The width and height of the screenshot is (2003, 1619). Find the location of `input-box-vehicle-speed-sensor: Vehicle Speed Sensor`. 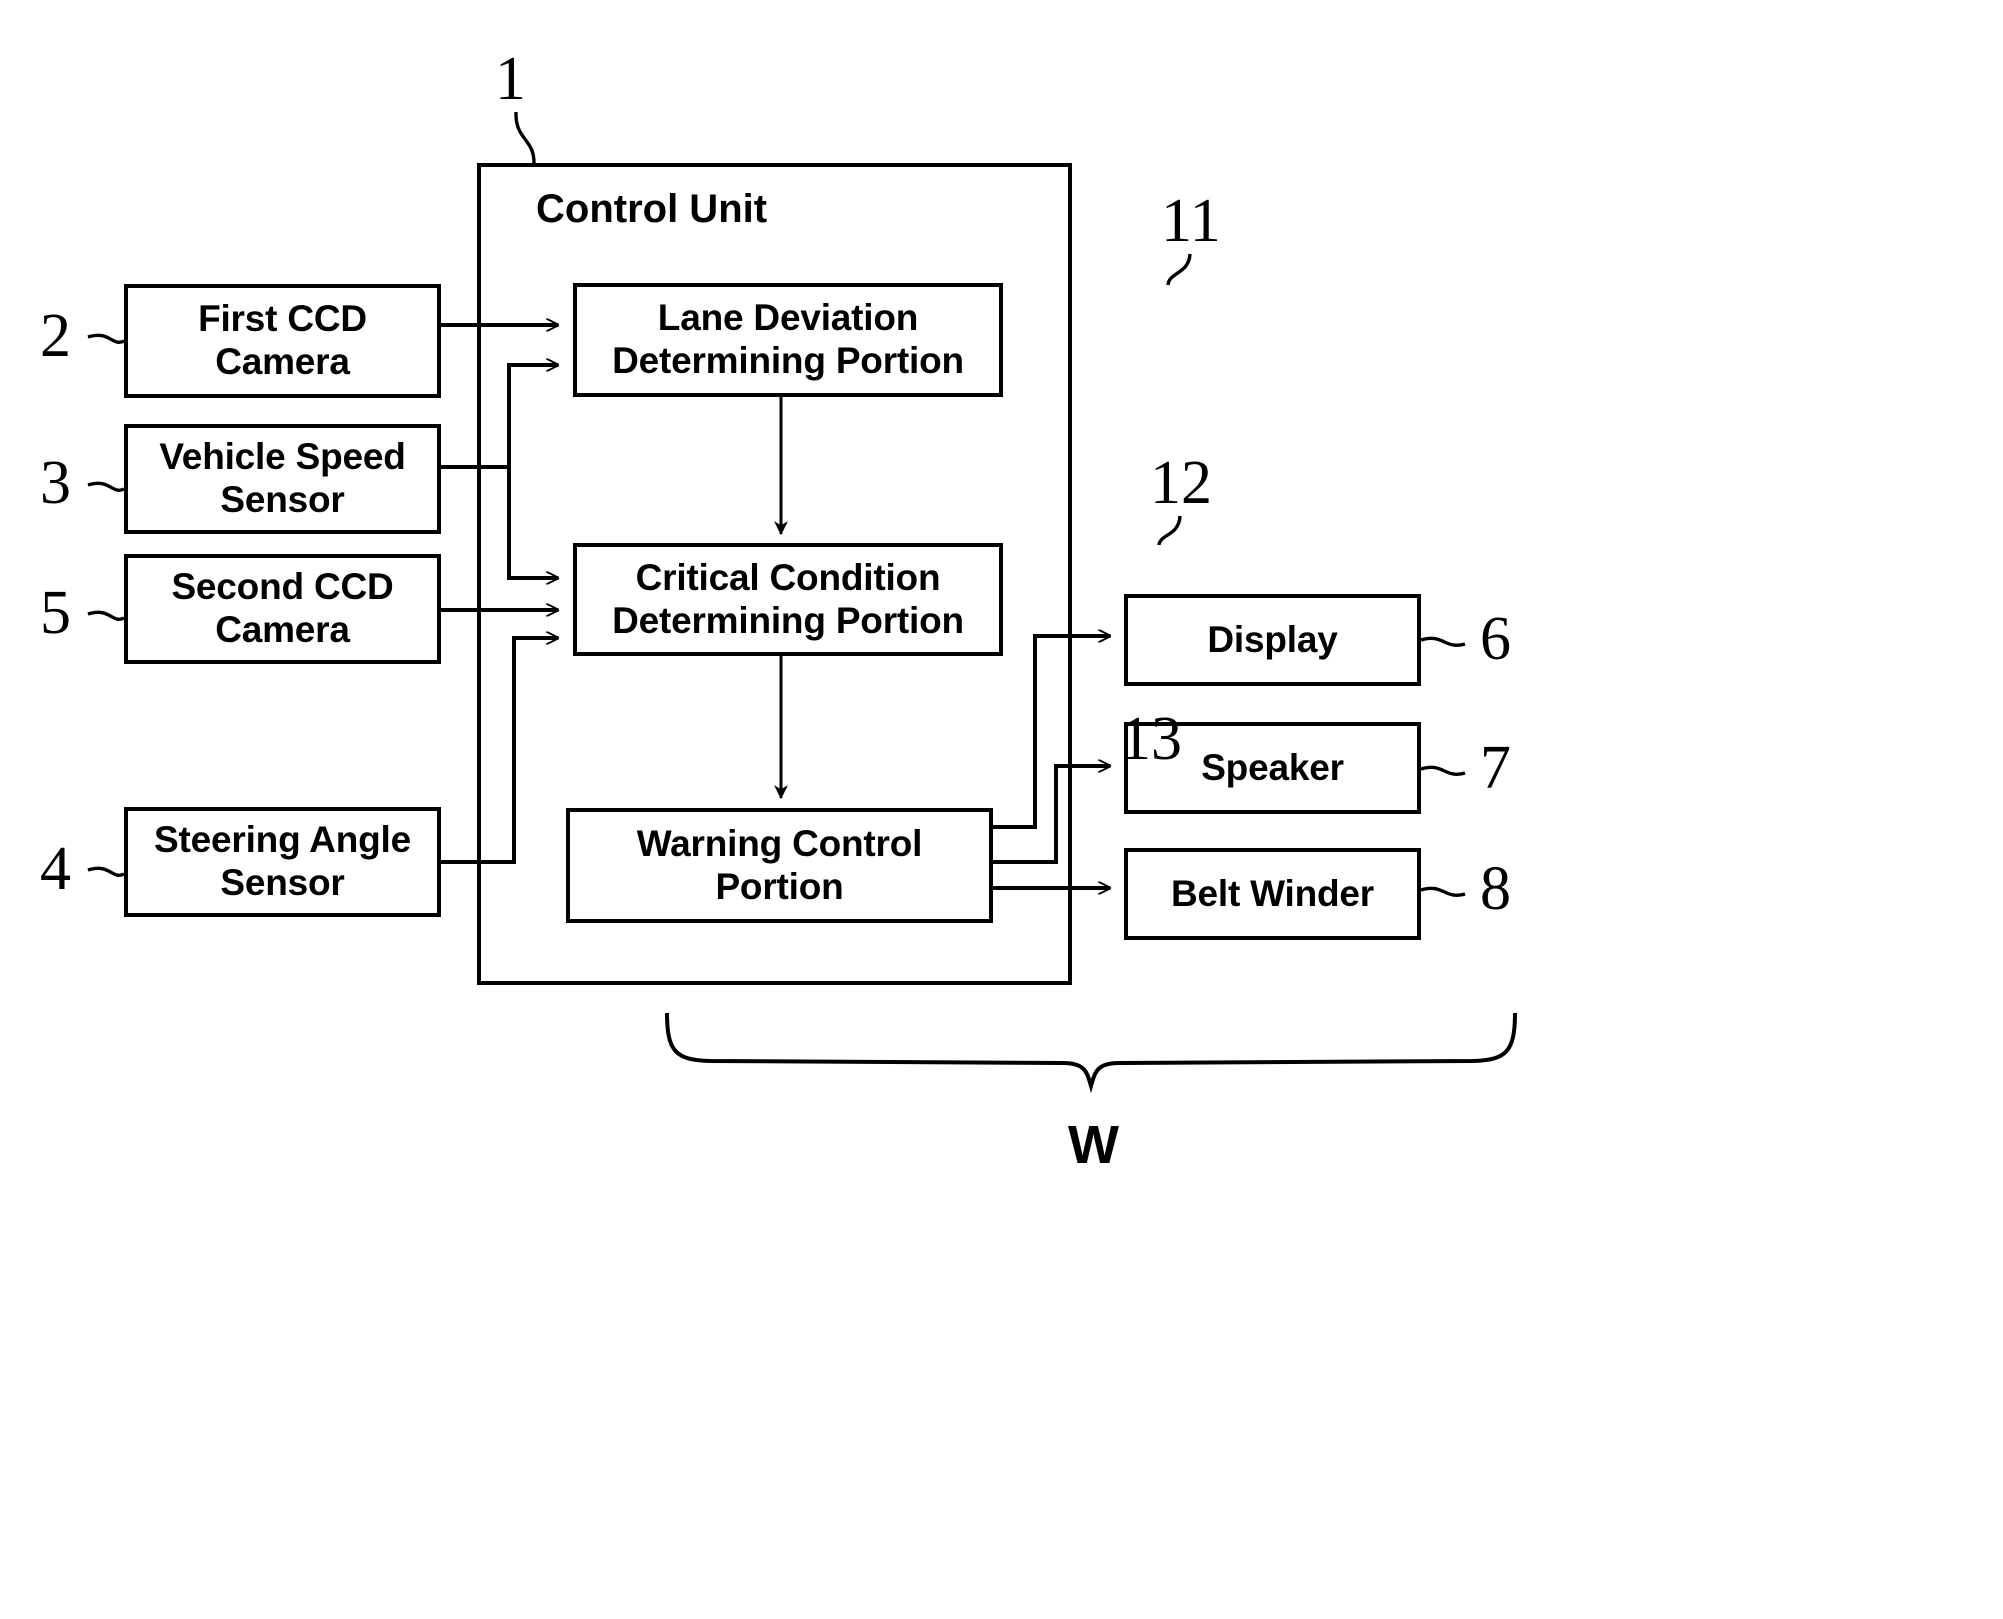

input-box-vehicle-speed-sensor: Vehicle Speed Sensor is located at coordinates (282, 479).